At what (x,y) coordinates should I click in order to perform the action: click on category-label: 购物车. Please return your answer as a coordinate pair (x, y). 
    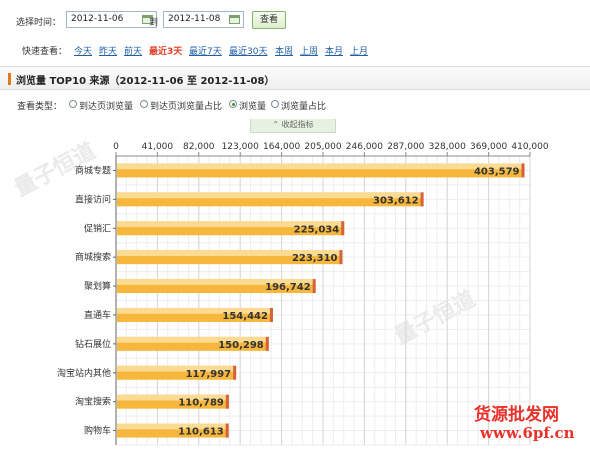
    Looking at the image, I should click on (97, 431).